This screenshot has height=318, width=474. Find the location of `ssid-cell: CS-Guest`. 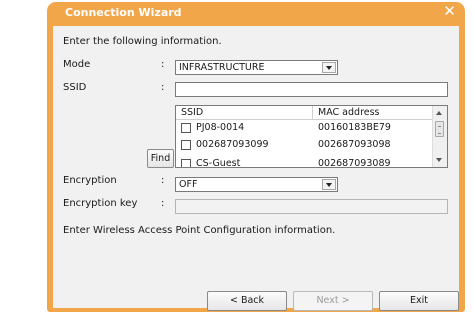

ssid-cell: CS-Guest is located at coordinates (218, 163).